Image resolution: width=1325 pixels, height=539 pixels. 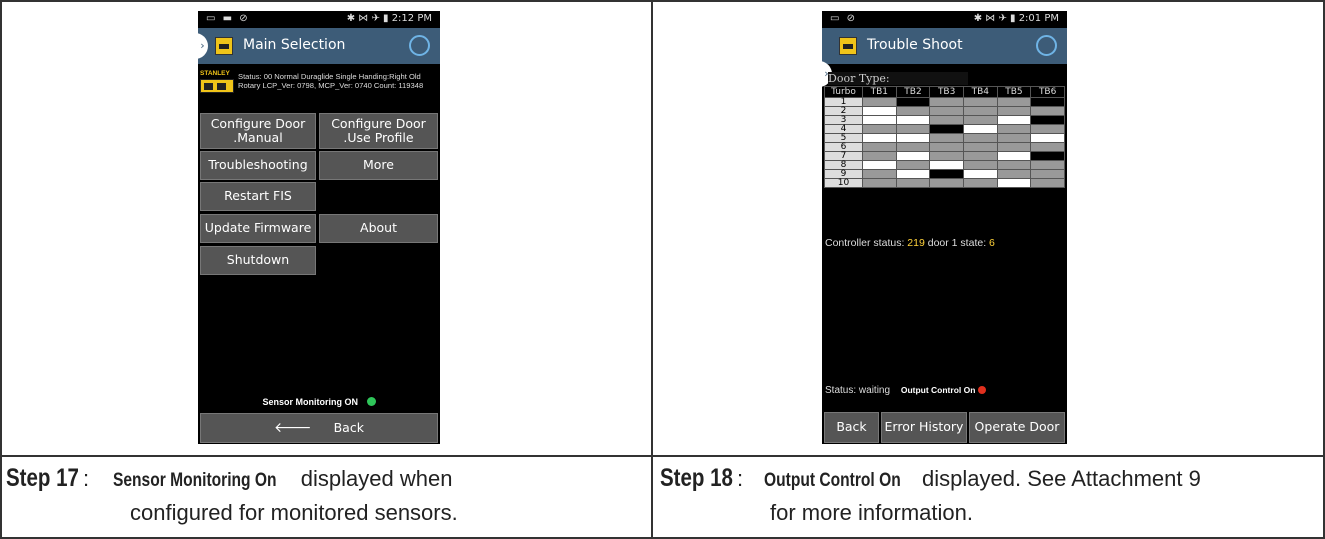 I want to click on grid-header: TB2, so click(x=913, y=92).